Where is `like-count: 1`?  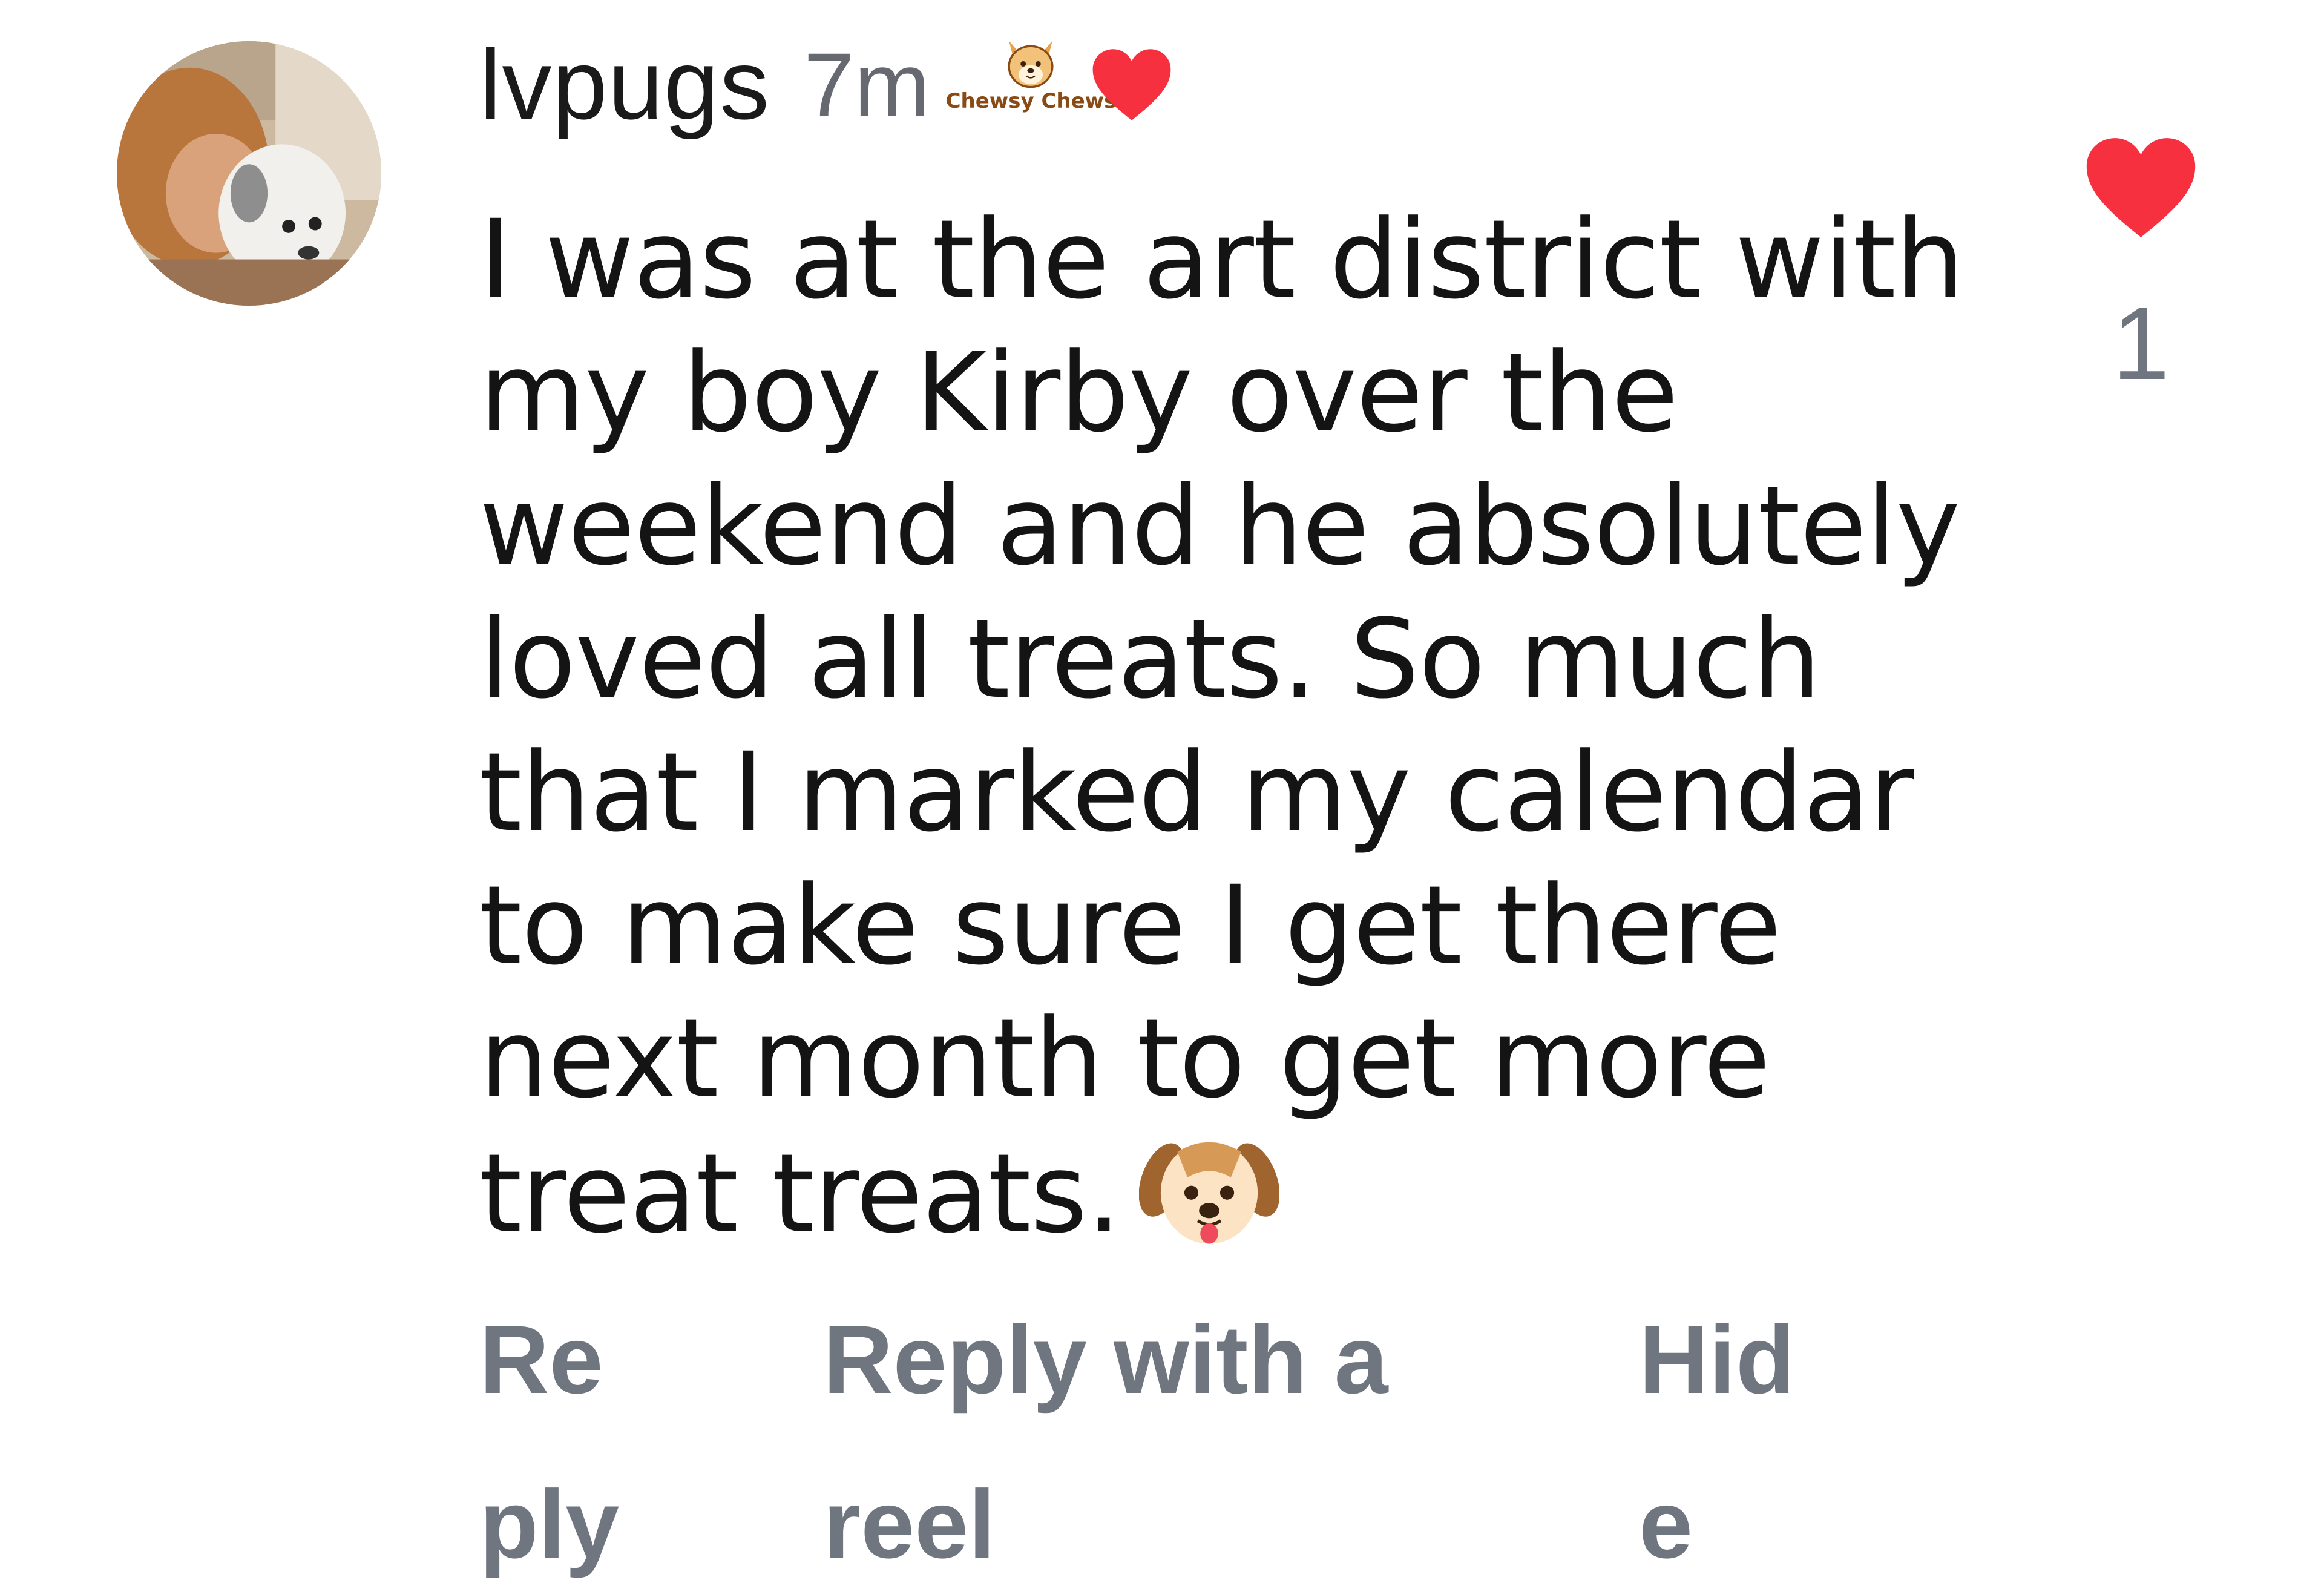
like-count: 1 is located at coordinates (2141, 344).